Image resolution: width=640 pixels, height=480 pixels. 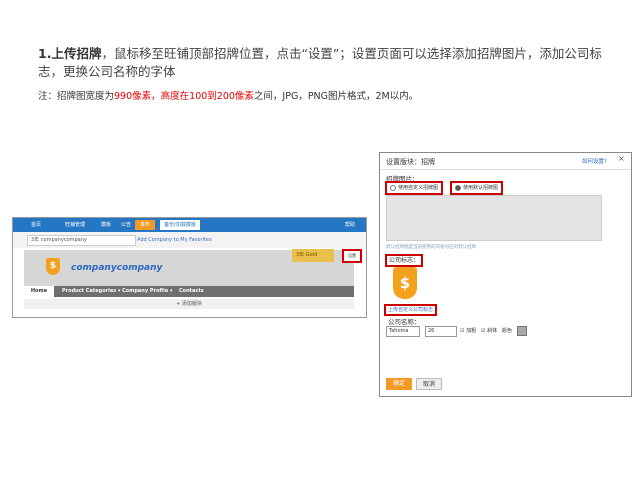 What do you see at coordinates (313, 255) in the screenshot?
I see `gold-badge: 3年 Gold` at bounding box center [313, 255].